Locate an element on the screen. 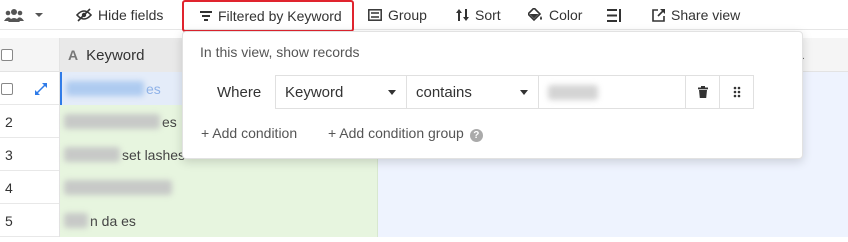  share-icon is located at coordinates (658, 15).